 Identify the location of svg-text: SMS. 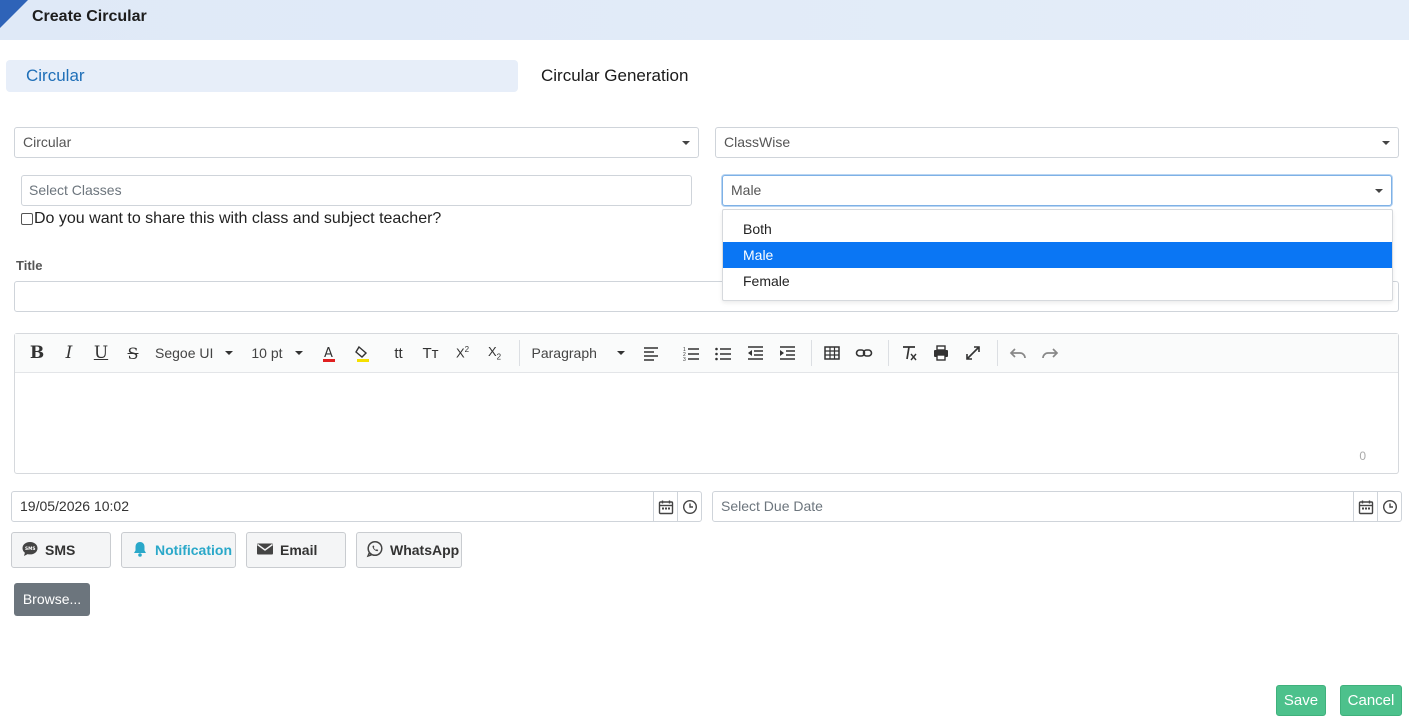
(30, 549).